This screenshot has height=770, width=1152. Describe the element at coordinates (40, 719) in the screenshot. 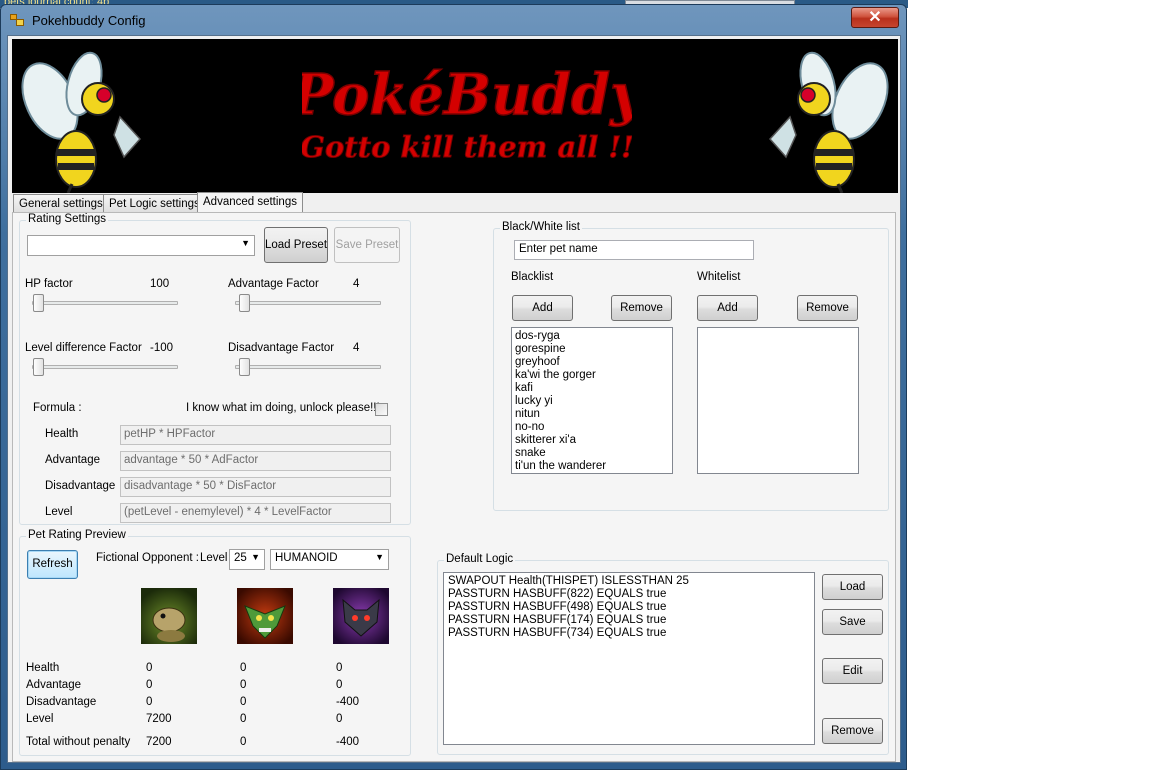

I see `preview-row-label: Level` at that location.